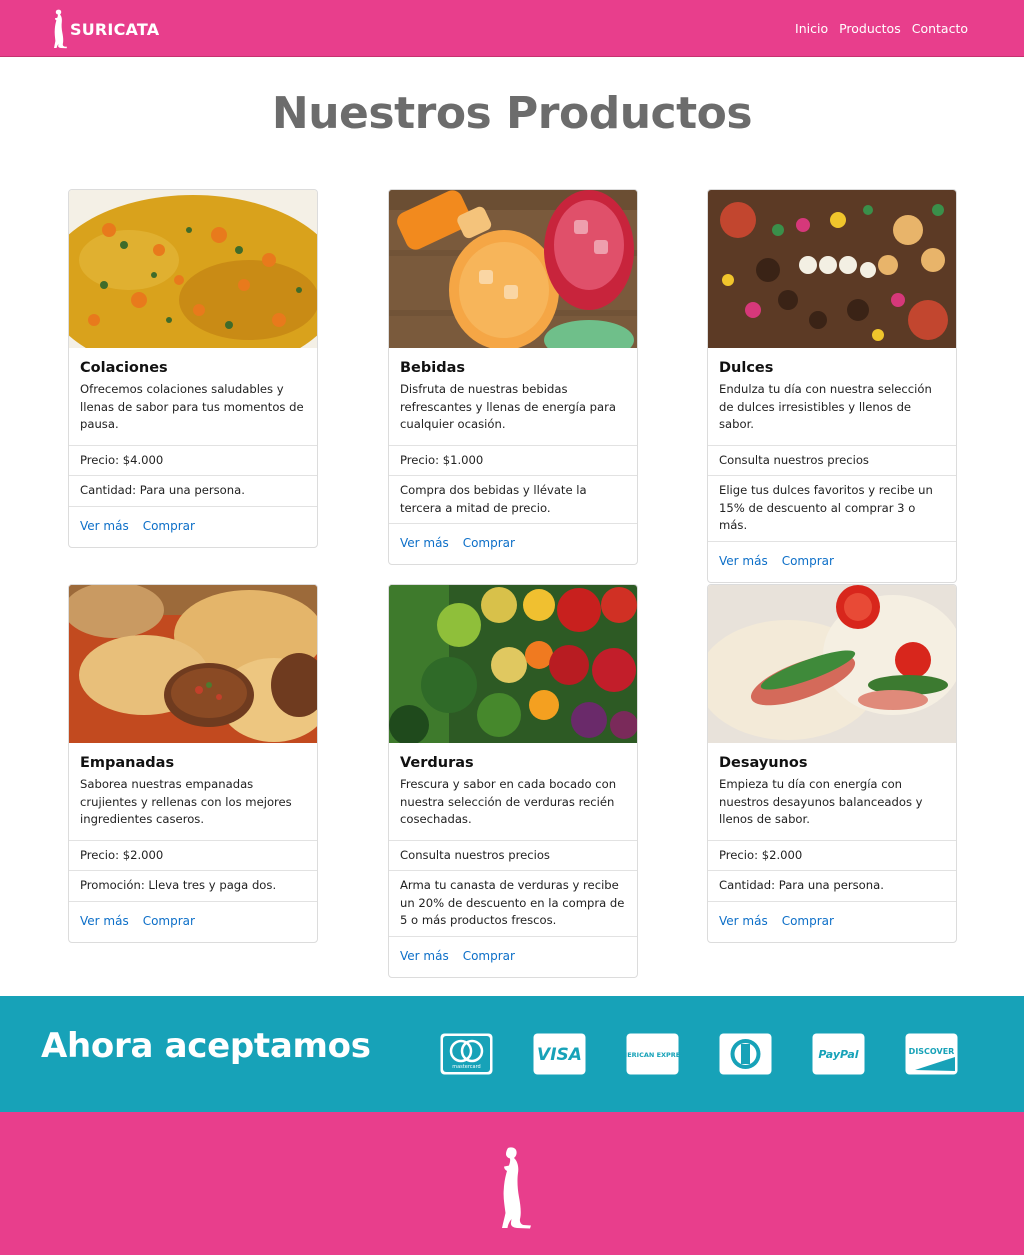 This screenshot has height=1255, width=1024. Describe the element at coordinates (940, 28) in the screenshot. I see `nav-link-contacto: Contacto` at that location.